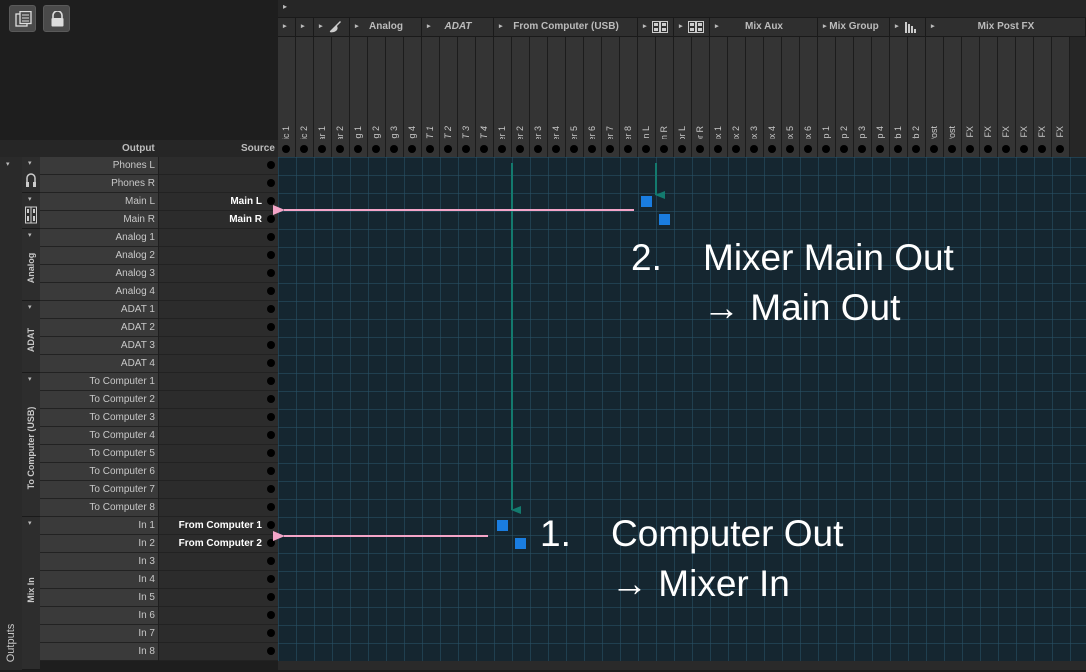  Describe the element at coordinates (828, 257) in the screenshot. I see `annotation-2-line1: Mixer Main Out` at that location.